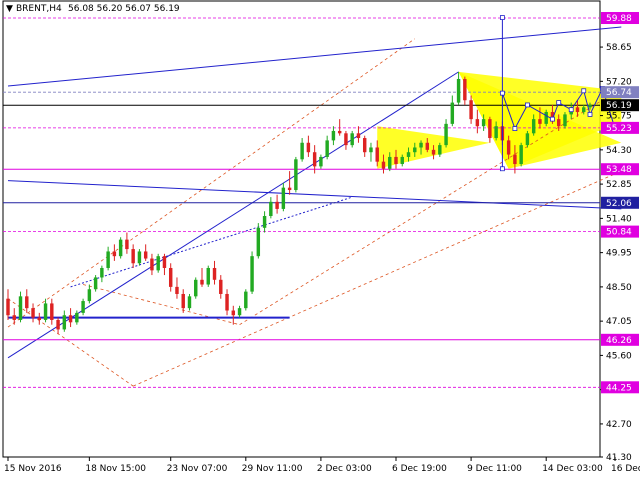 The image size is (640, 480). Describe the element at coordinates (619, 19) in the screenshot. I see `level-label-text: 59.88` at that location.